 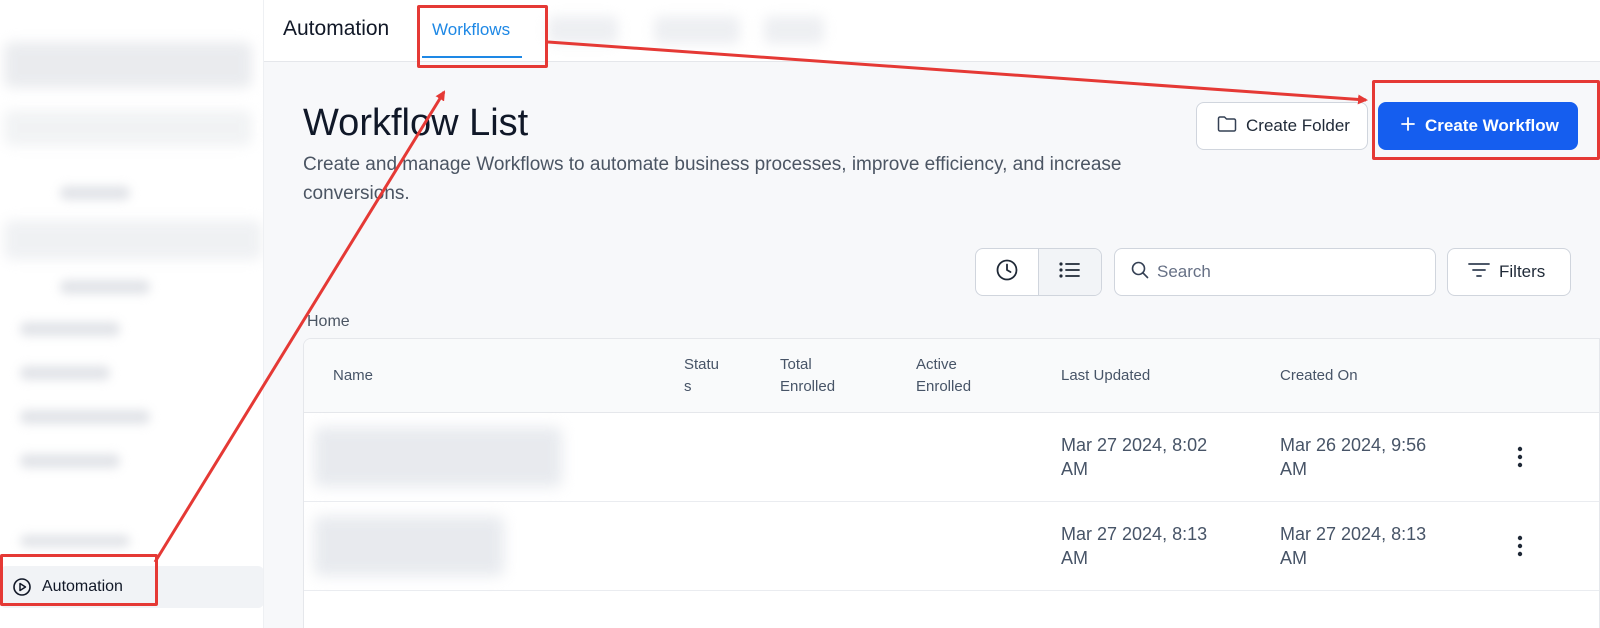 What do you see at coordinates (702, 364) in the screenshot?
I see `column-header-status-line1: Statu` at bounding box center [702, 364].